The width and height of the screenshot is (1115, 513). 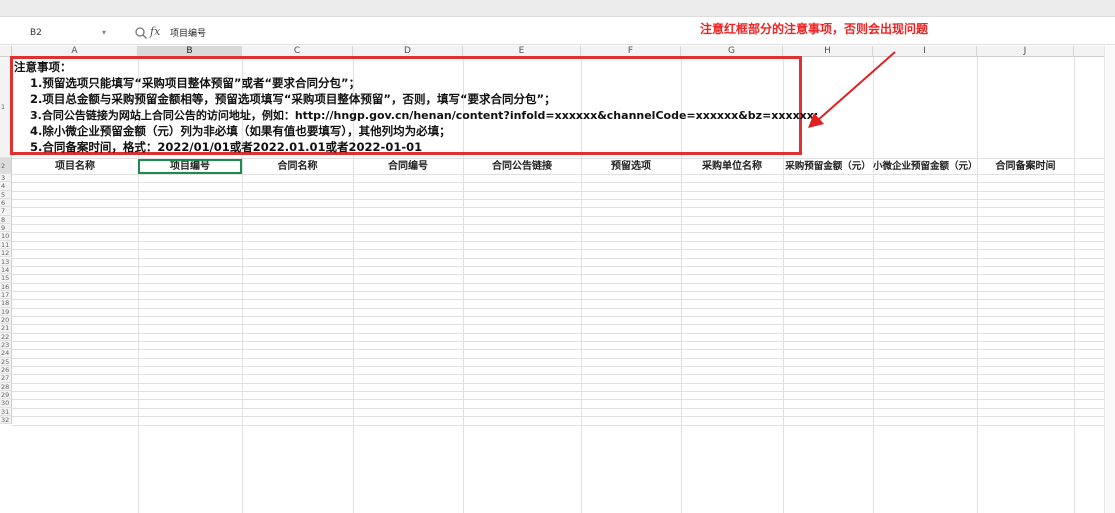 I want to click on row-header-7: 7, so click(x=6, y=211).